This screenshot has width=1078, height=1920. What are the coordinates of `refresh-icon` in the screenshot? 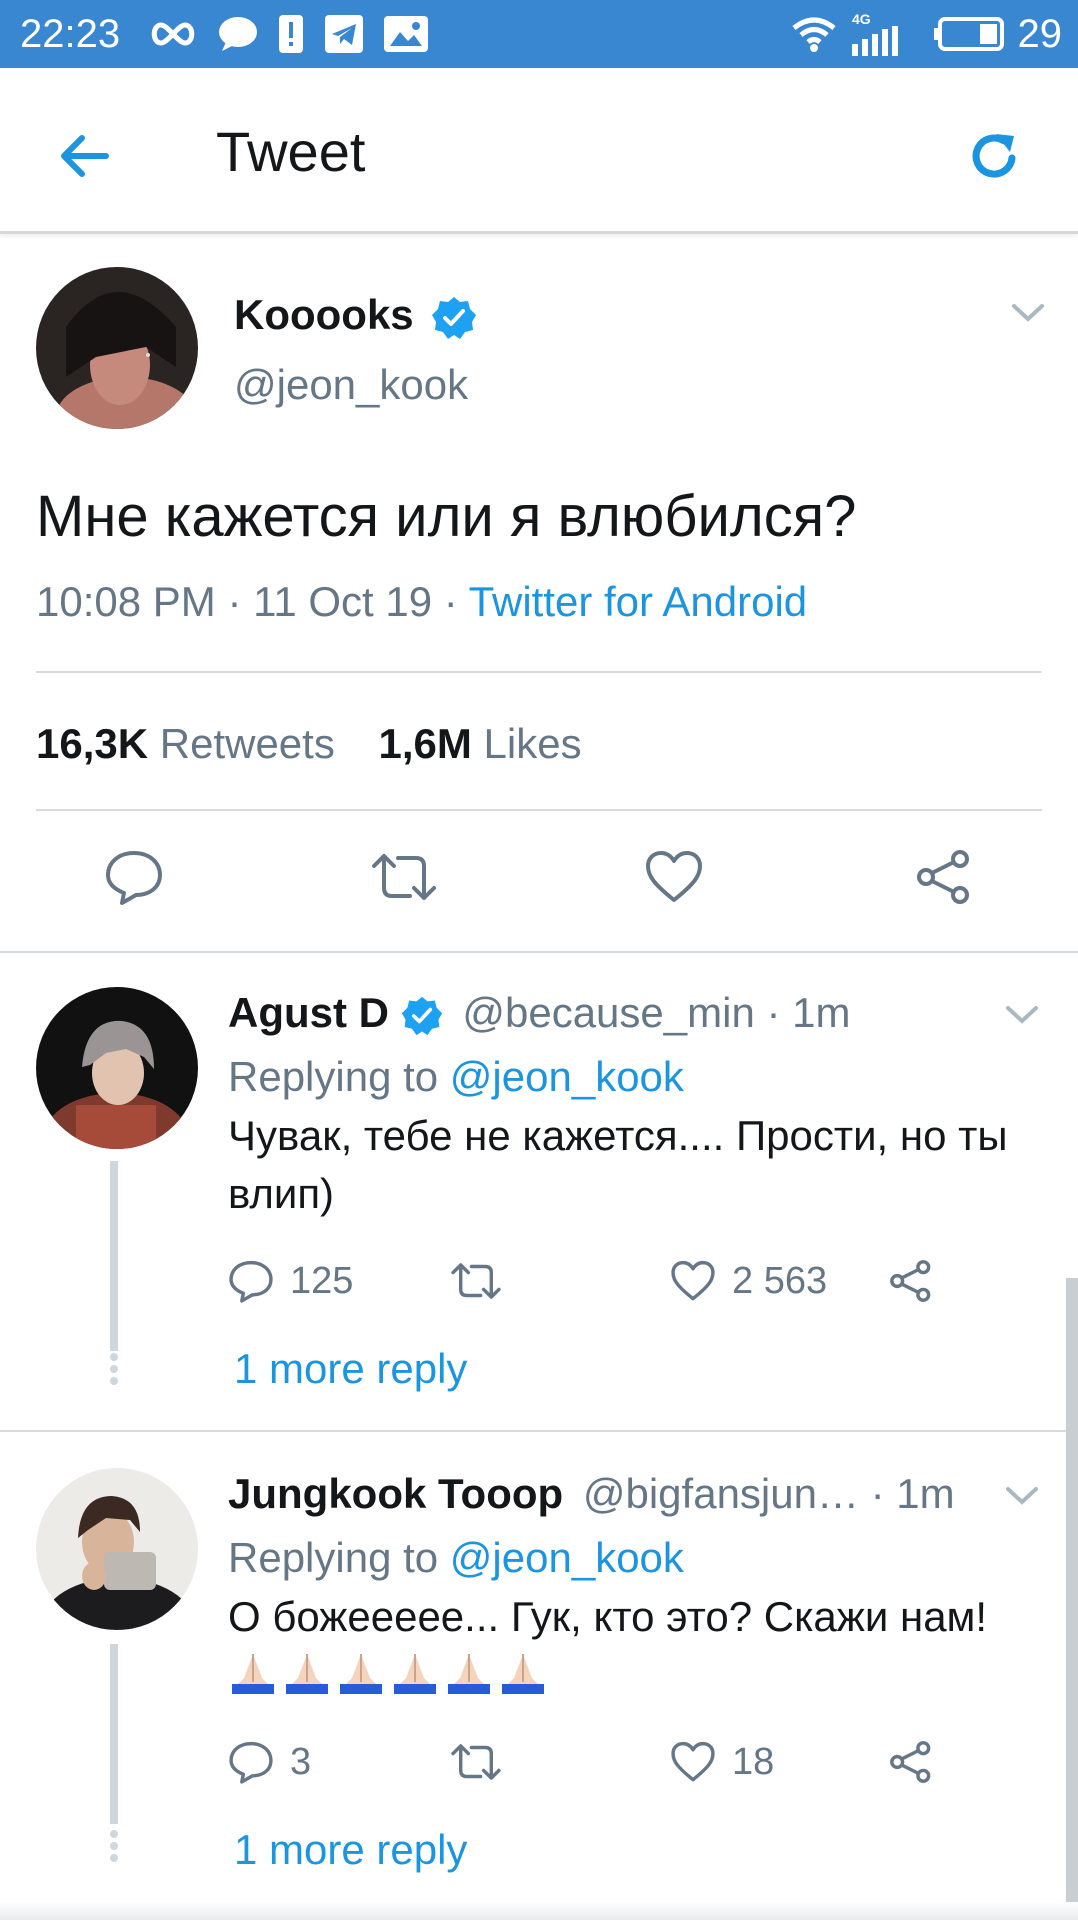 It's located at (994, 156).